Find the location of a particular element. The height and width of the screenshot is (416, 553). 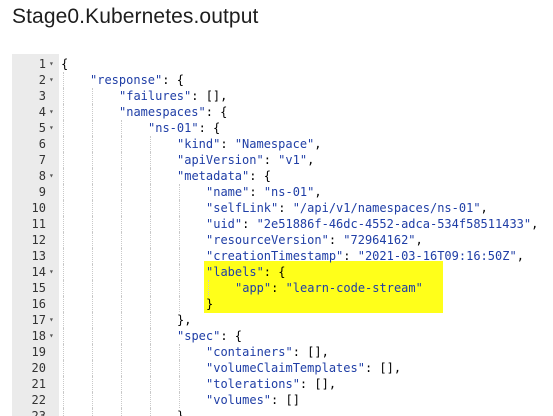

code-text: "labels": { is located at coordinates (245, 272).